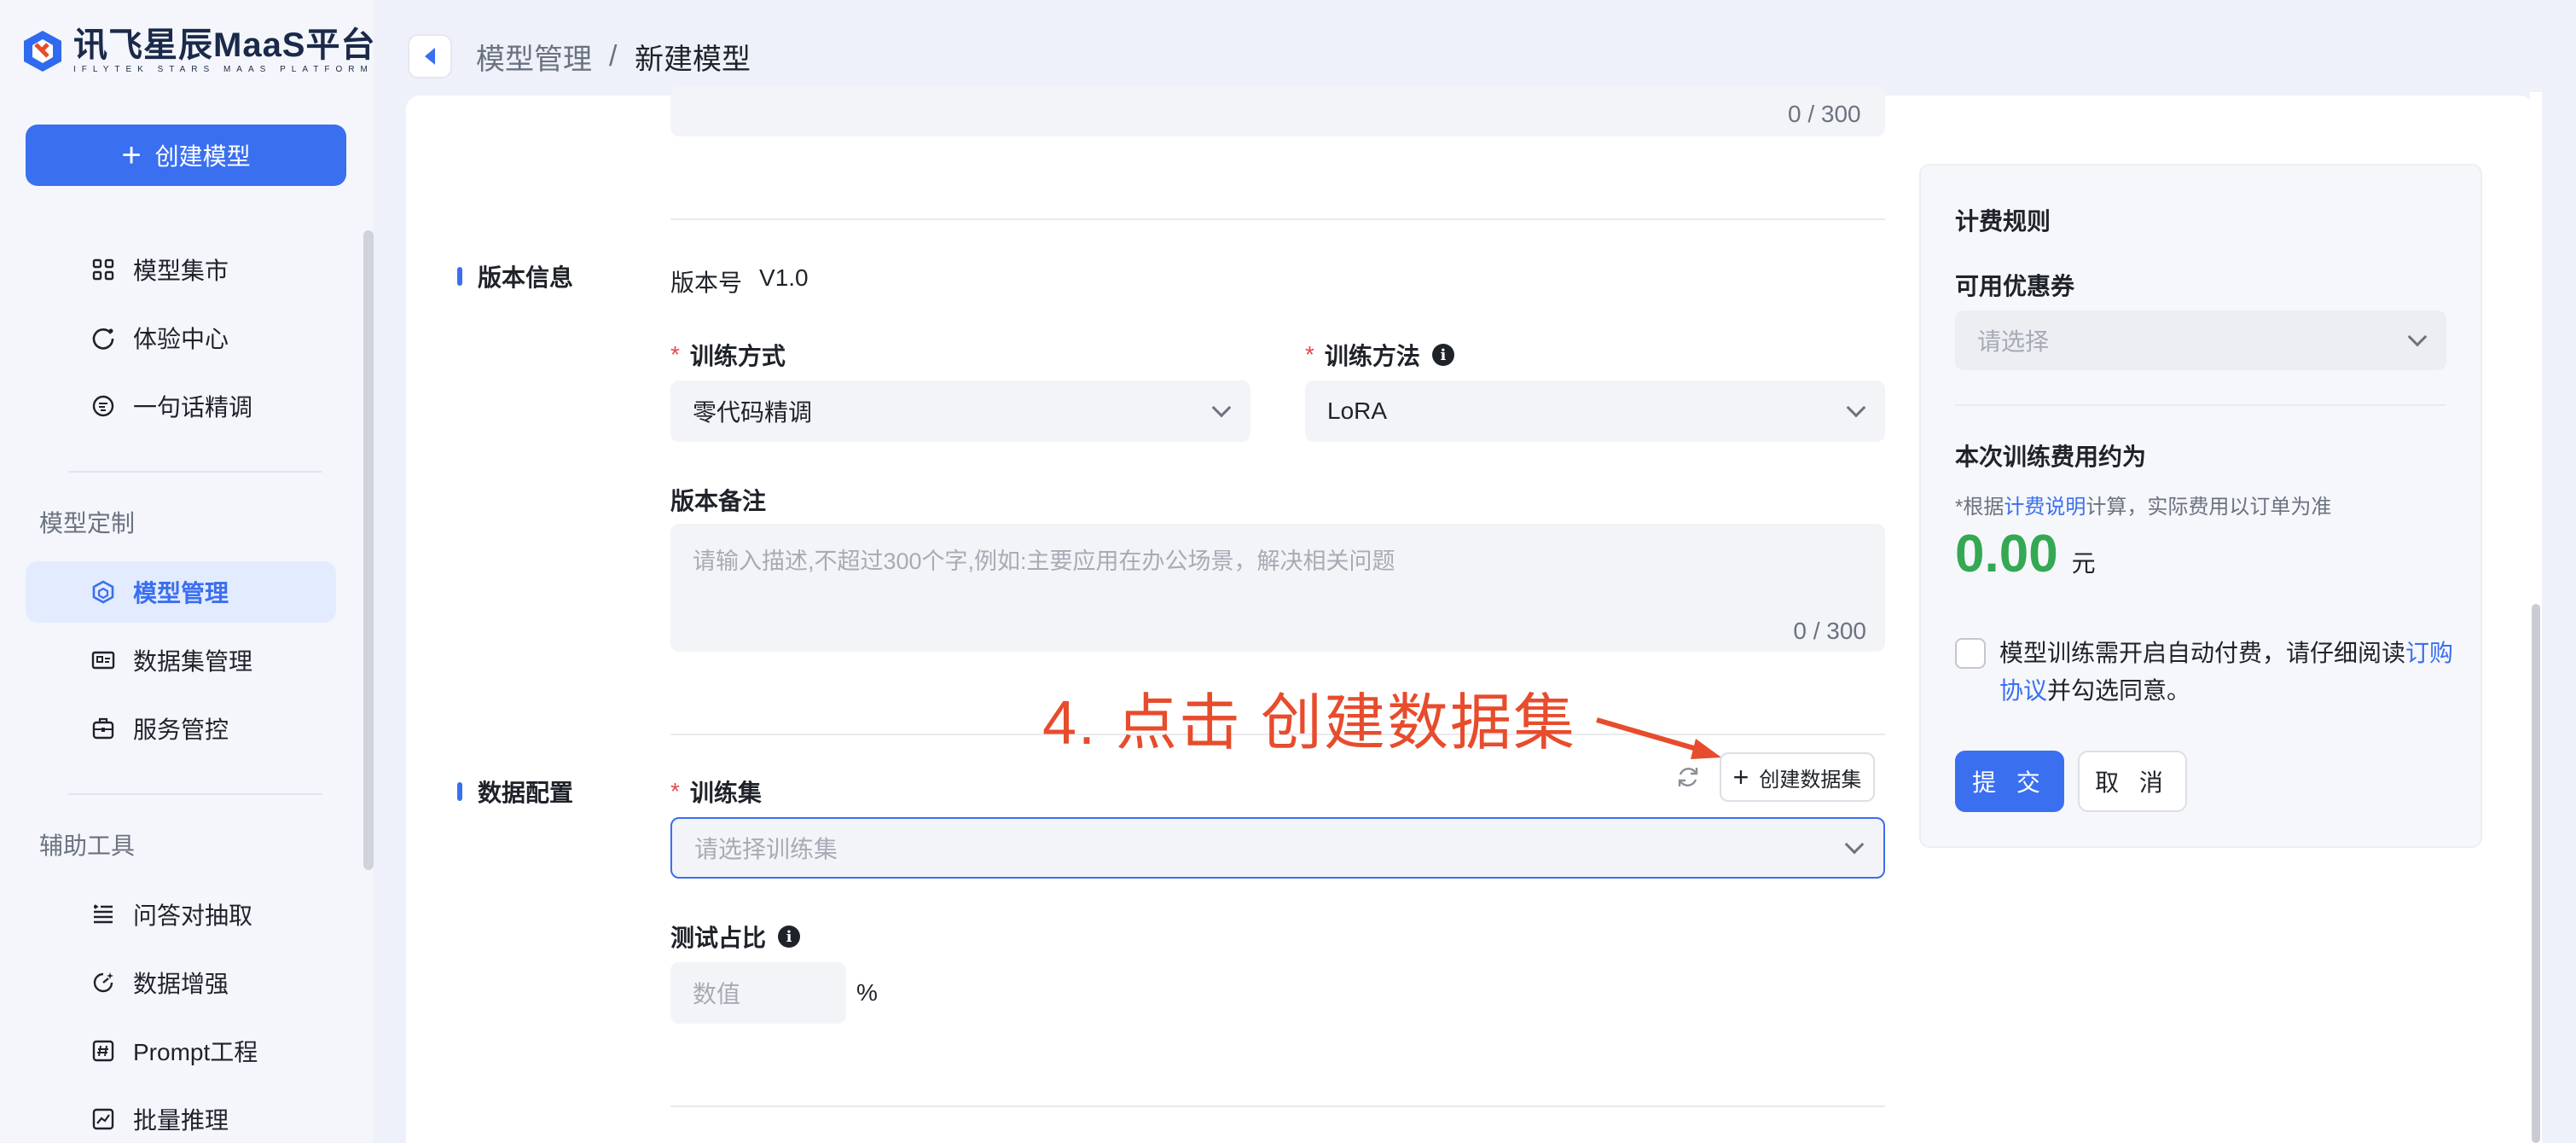 The image size is (2576, 1143). I want to click on sidebar-scrollbar, so click(368, 550).